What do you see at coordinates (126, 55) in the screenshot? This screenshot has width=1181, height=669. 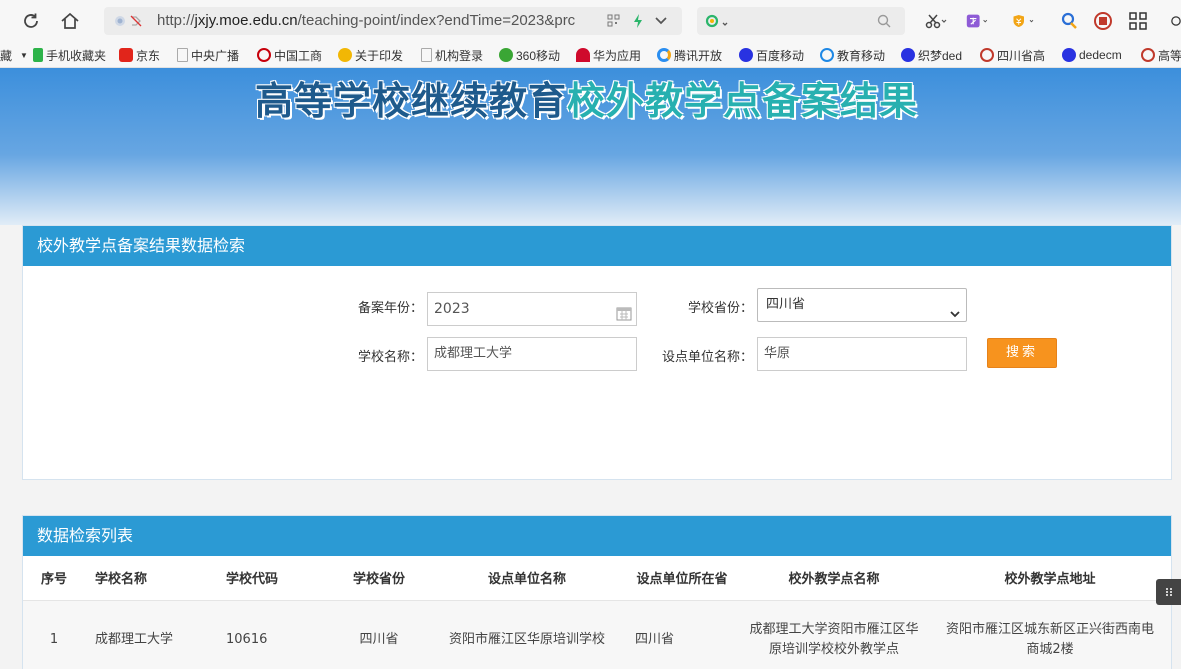 I see `jd-icon` at bounding box center [126, 55].